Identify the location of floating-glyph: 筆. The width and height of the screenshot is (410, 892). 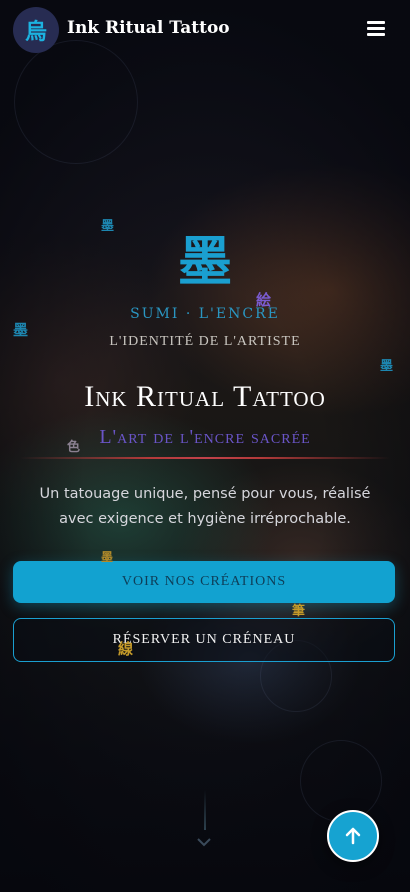
(299, 611).